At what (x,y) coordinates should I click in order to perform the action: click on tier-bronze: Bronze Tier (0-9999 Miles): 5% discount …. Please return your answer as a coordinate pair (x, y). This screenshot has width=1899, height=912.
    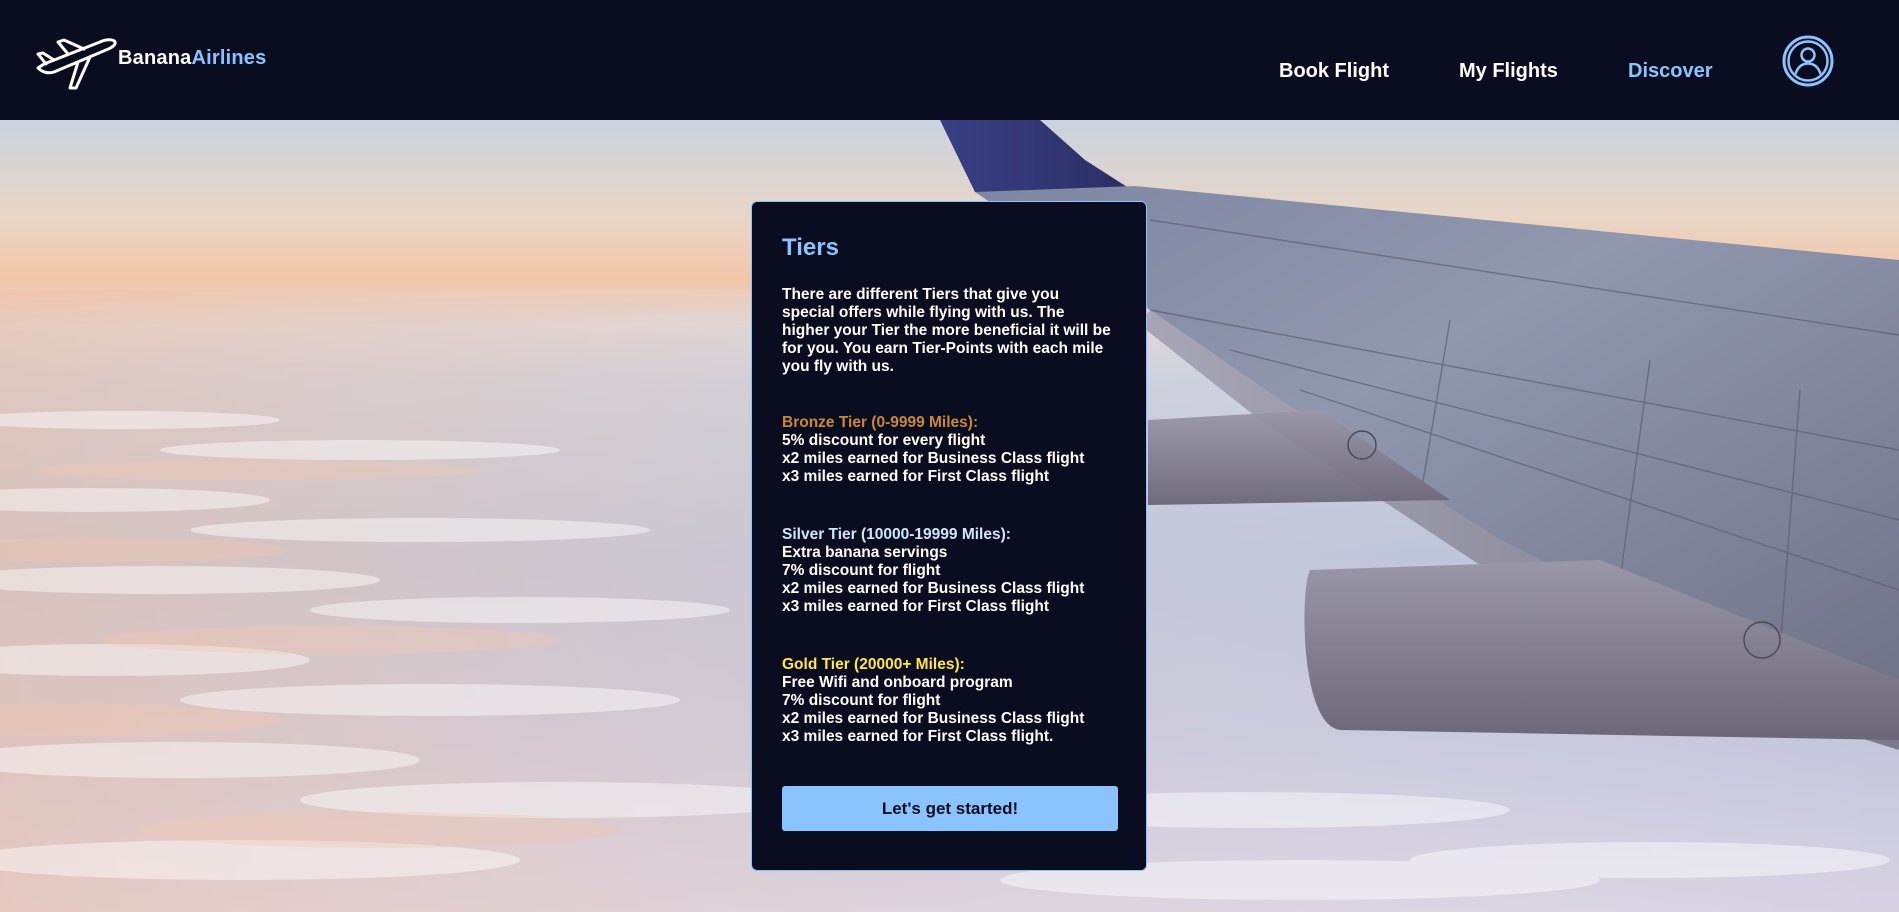
    Looking at the image, I should click on (952, 450).